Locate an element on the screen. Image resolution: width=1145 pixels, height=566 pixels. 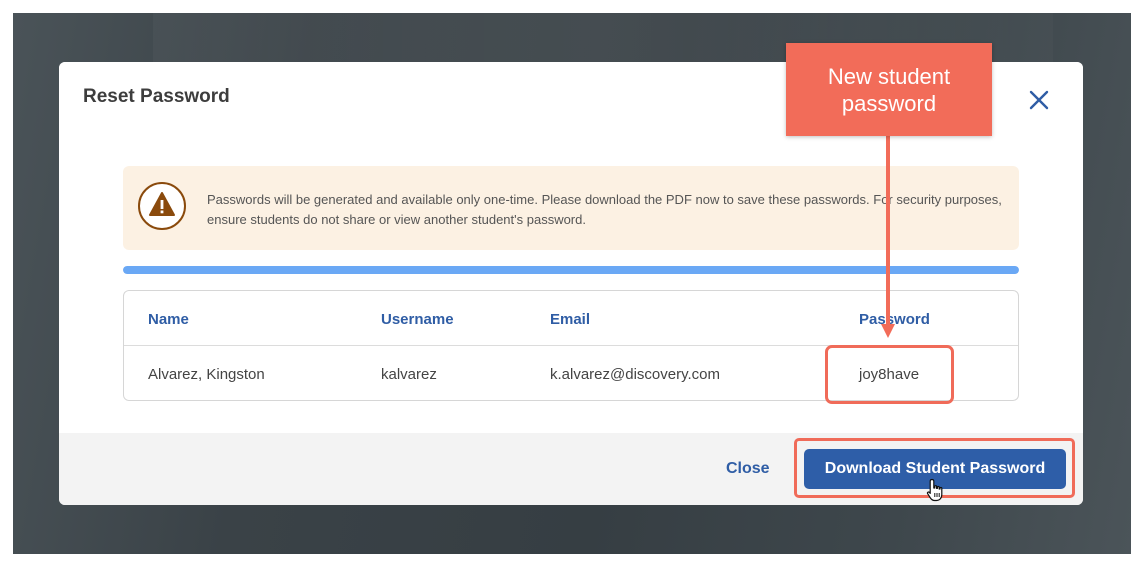
column-header-username: Username is located at coordinates (417, 319).